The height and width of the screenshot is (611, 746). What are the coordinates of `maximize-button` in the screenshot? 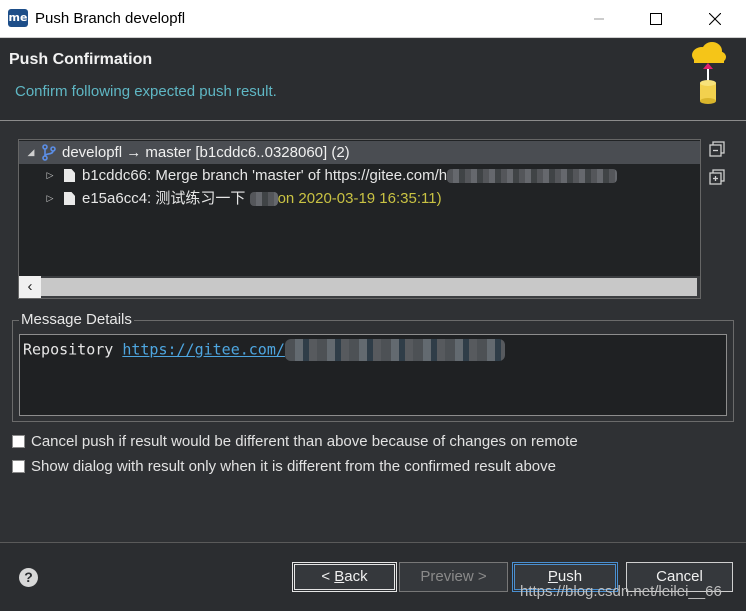 It's located at (656, 19).